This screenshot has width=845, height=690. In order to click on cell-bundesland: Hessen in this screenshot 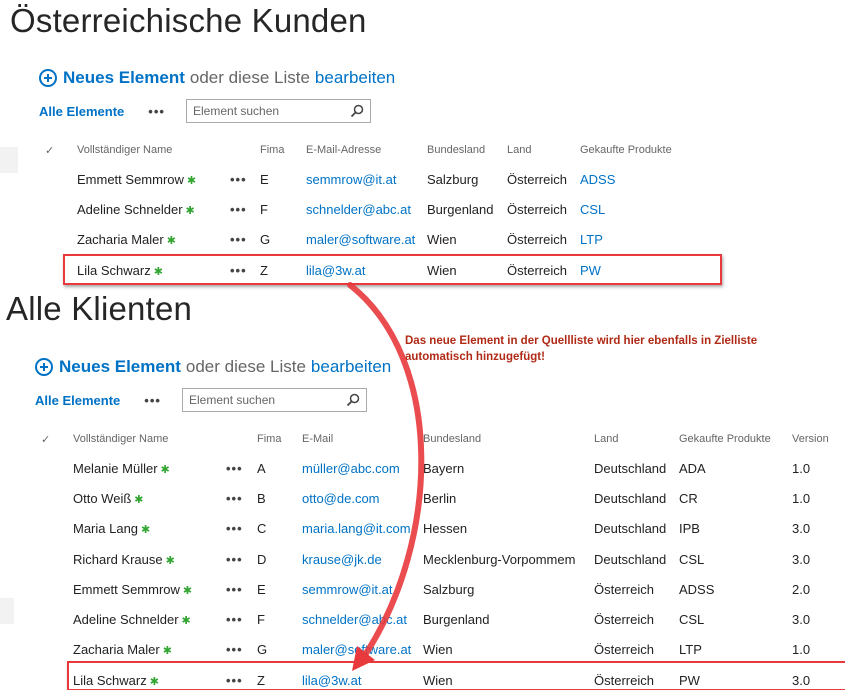, I will do `click(445, 528)`.